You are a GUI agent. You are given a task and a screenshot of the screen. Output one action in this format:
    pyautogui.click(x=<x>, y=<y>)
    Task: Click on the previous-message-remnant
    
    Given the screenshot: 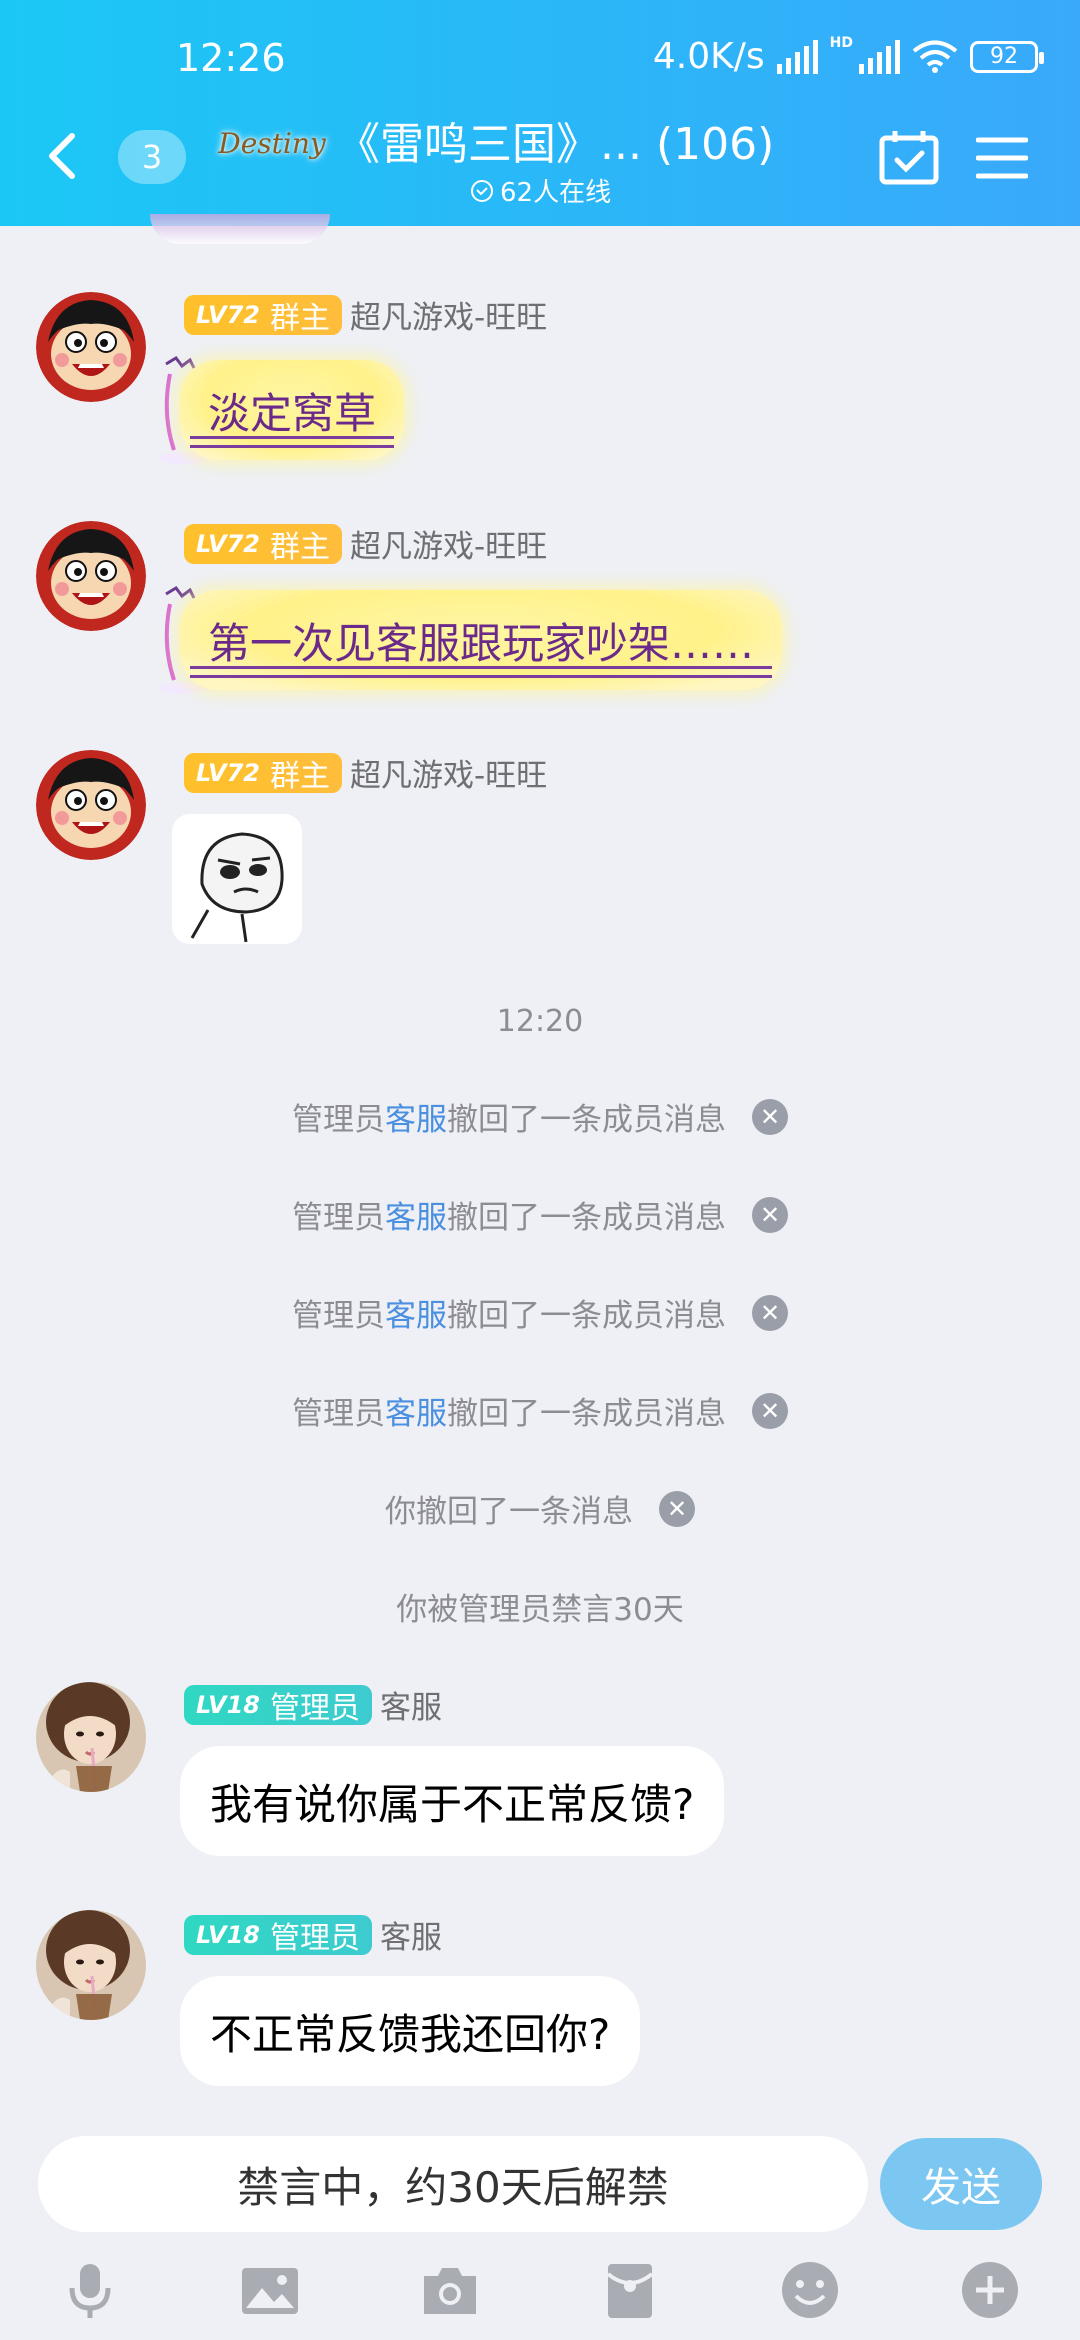 What is the action you would take?
    pyautogui.click(x=240, y=229)
    